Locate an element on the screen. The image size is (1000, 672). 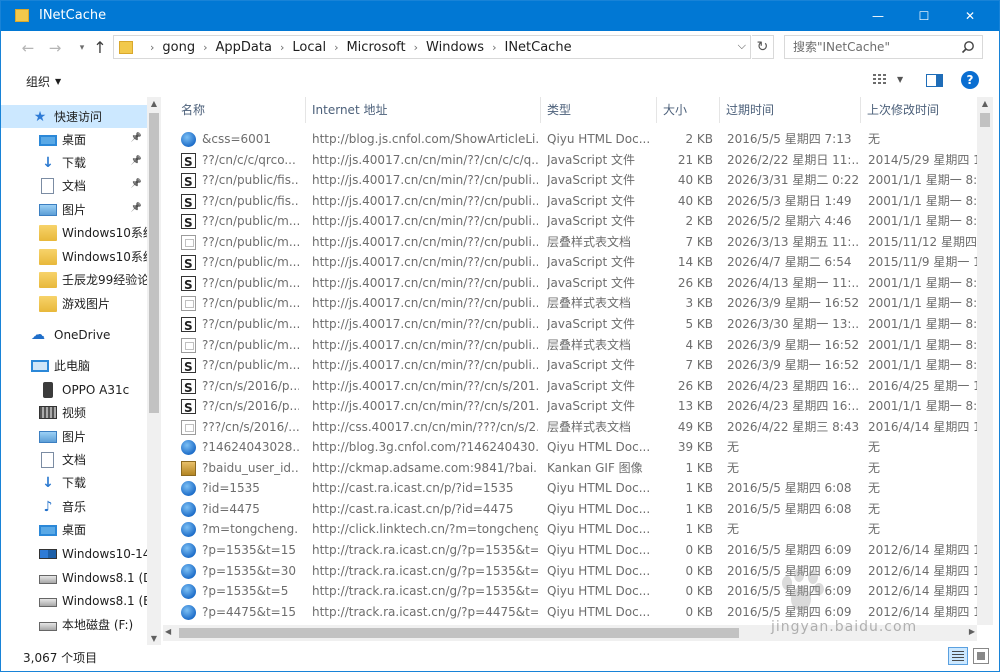
nav-item: Windows8.1 (E is located at coordinates (74, 600).